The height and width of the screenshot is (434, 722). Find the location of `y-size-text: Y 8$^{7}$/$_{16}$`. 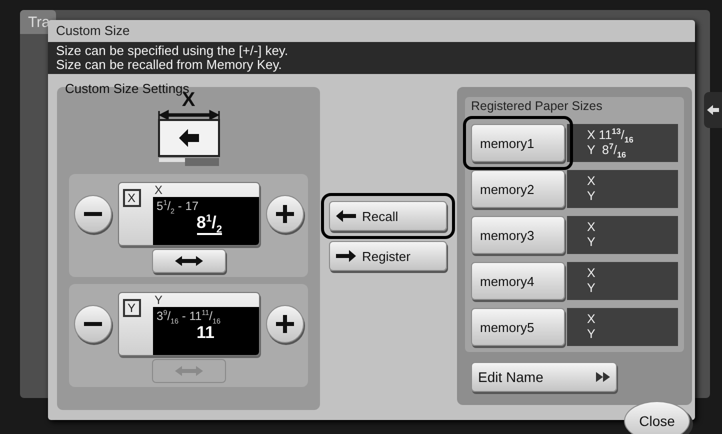

y-size-text: Y 8$^{7}$/$_{16}$ is located at coordinates (606, 150).